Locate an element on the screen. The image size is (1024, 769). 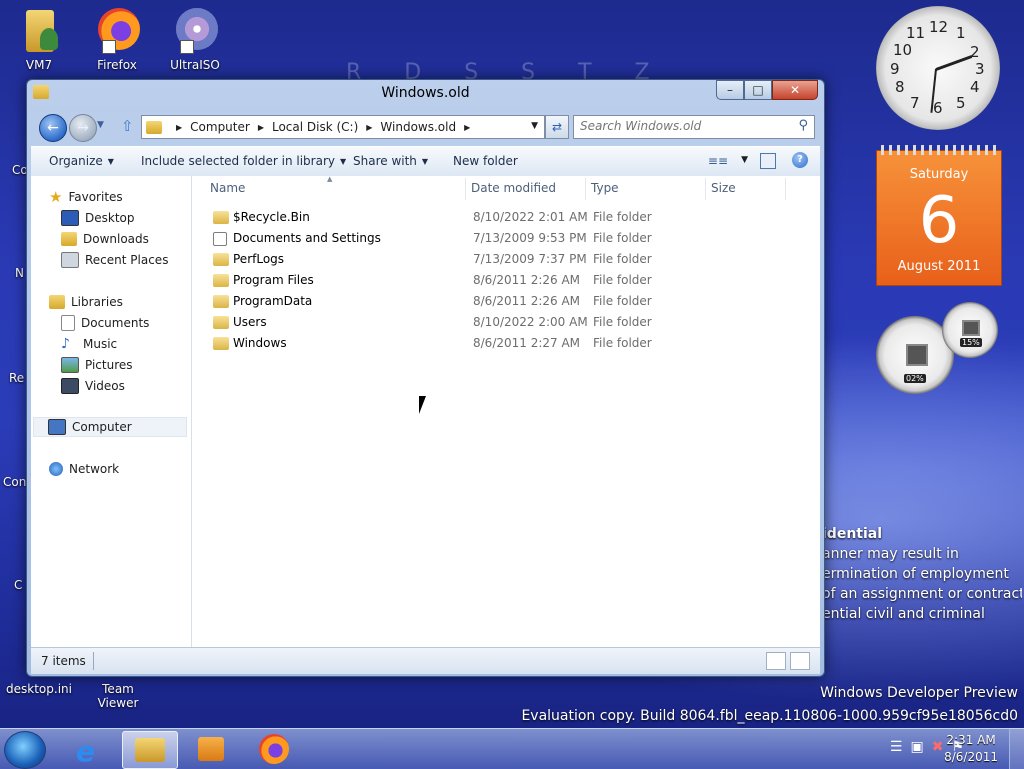
desktop-icon-partial: N is located at coordinates (19, 273).